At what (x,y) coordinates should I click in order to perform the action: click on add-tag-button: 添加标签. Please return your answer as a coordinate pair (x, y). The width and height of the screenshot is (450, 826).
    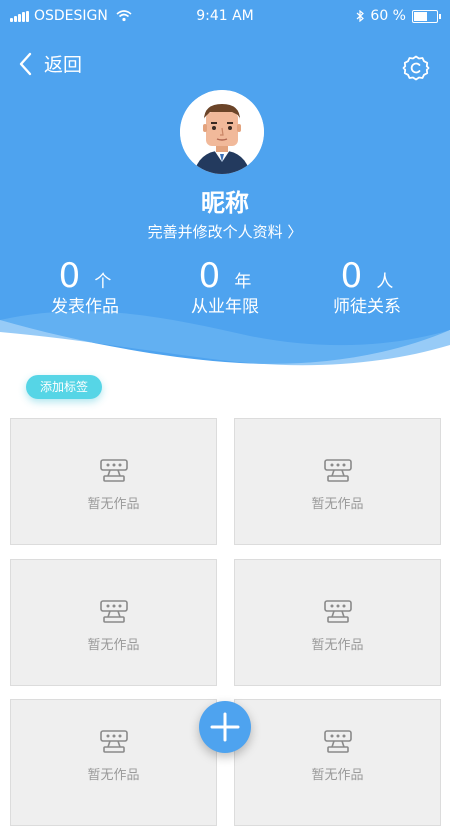
    Looking at the image, I should click on (64, 387).